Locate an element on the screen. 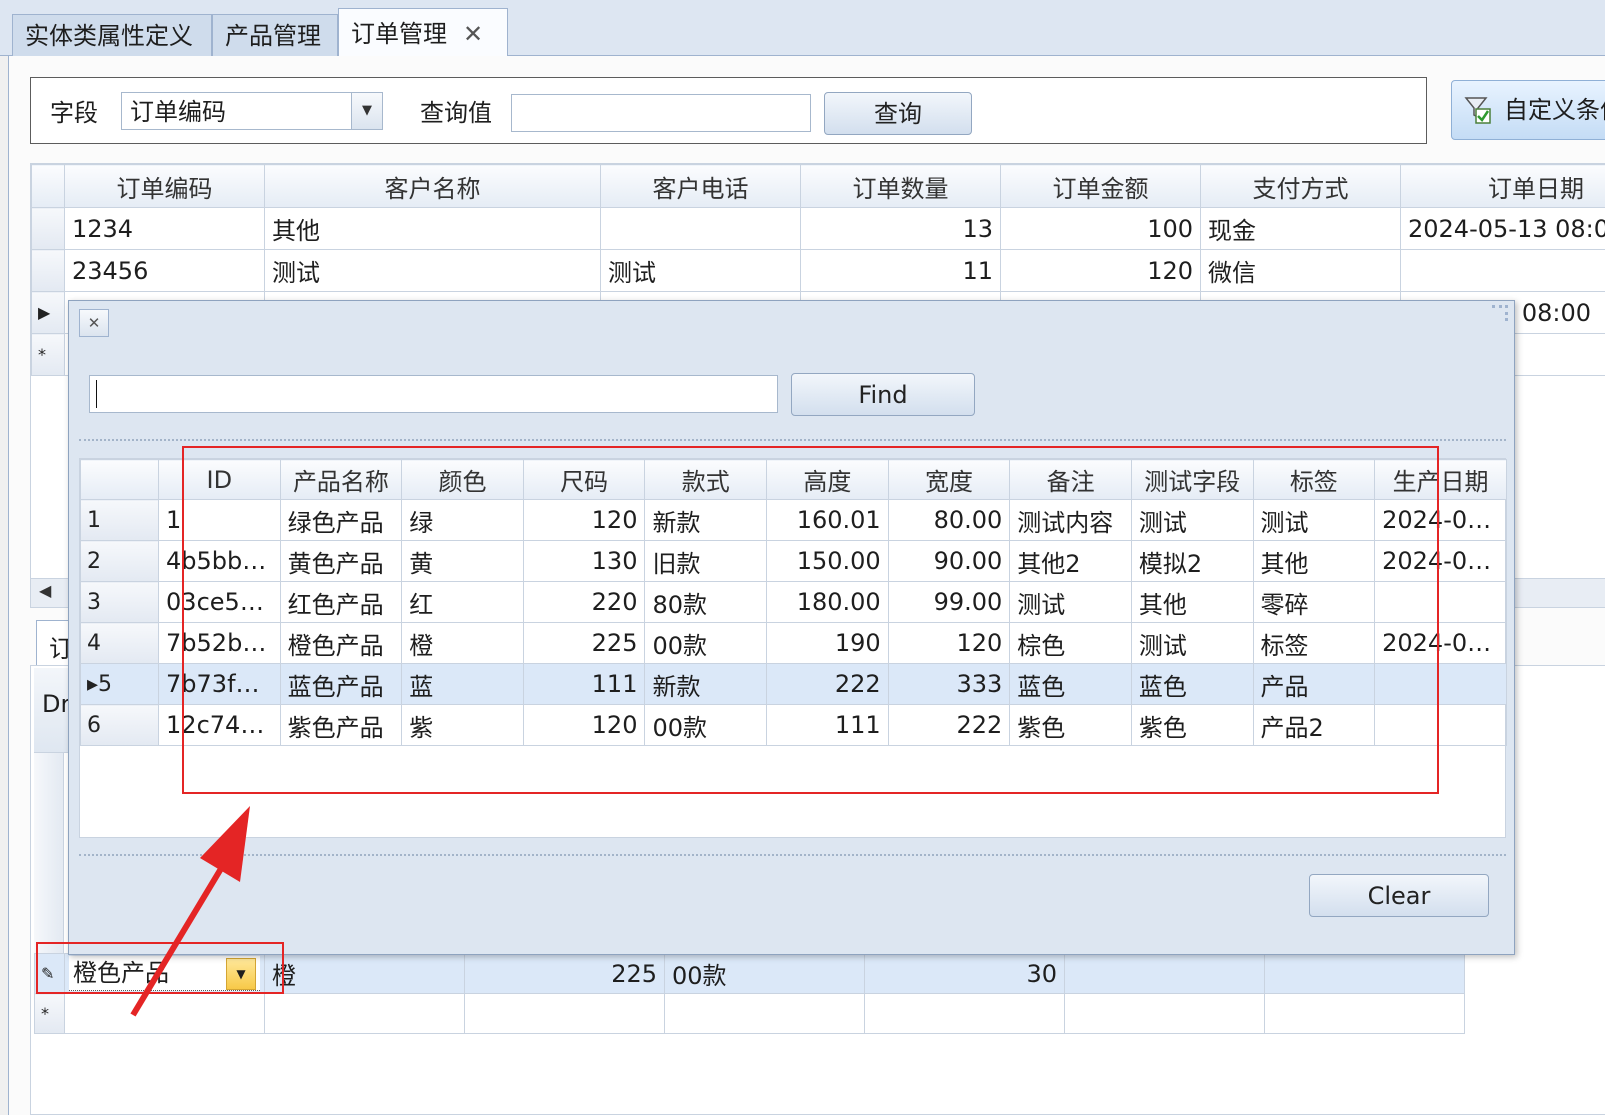  tab-label: 订单管理 is located at coordinates (399, 34).